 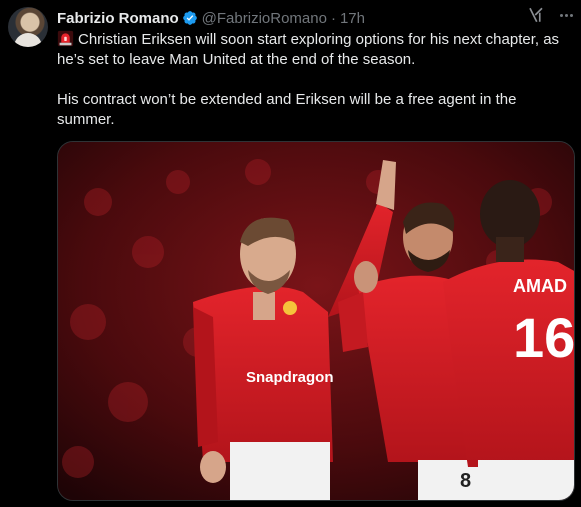 What do you see at coordinates (465, 481) in the screenshot?
I see `shorts-number-text: 8` at bounding box center [465, 481].